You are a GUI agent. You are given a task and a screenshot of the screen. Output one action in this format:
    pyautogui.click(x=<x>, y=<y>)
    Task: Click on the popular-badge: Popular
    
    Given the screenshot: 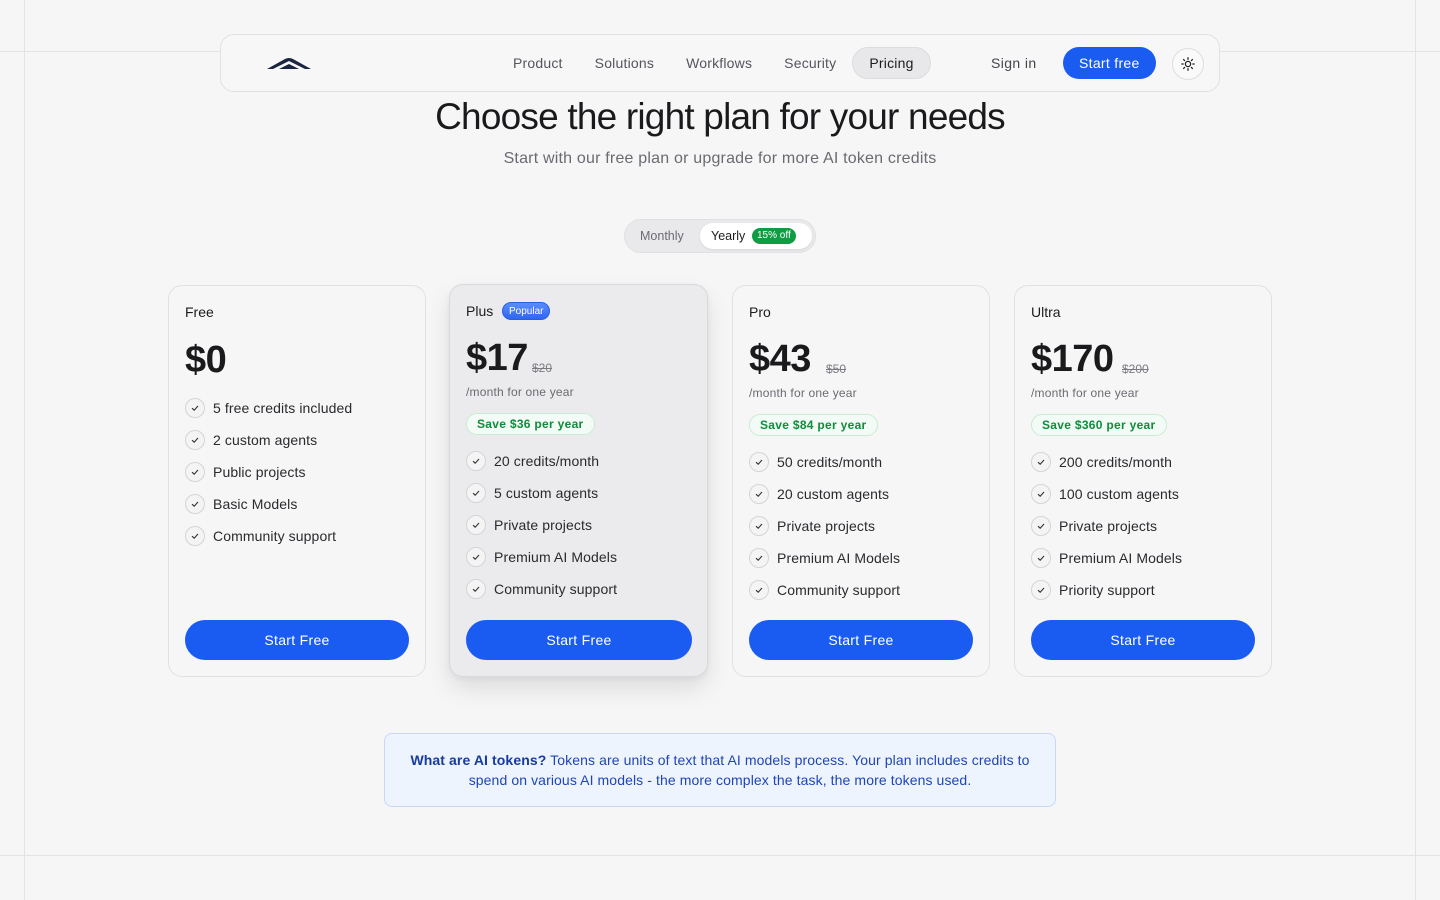 What is the action you would take?
    pyautogui.click(x=526, y=311)
    